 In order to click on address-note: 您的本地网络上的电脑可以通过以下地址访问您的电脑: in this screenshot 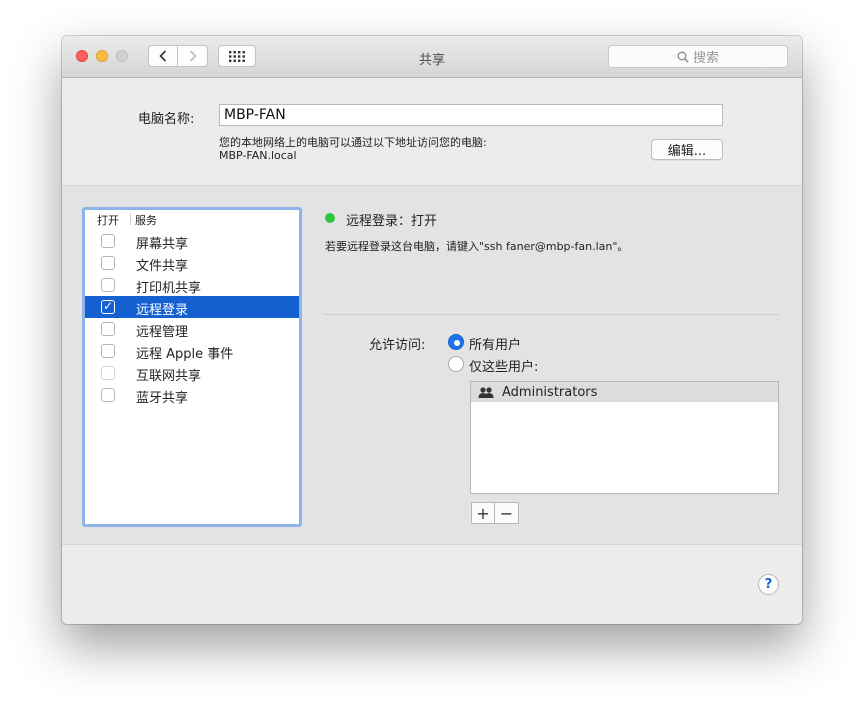, I will do `click(353, 142)`.